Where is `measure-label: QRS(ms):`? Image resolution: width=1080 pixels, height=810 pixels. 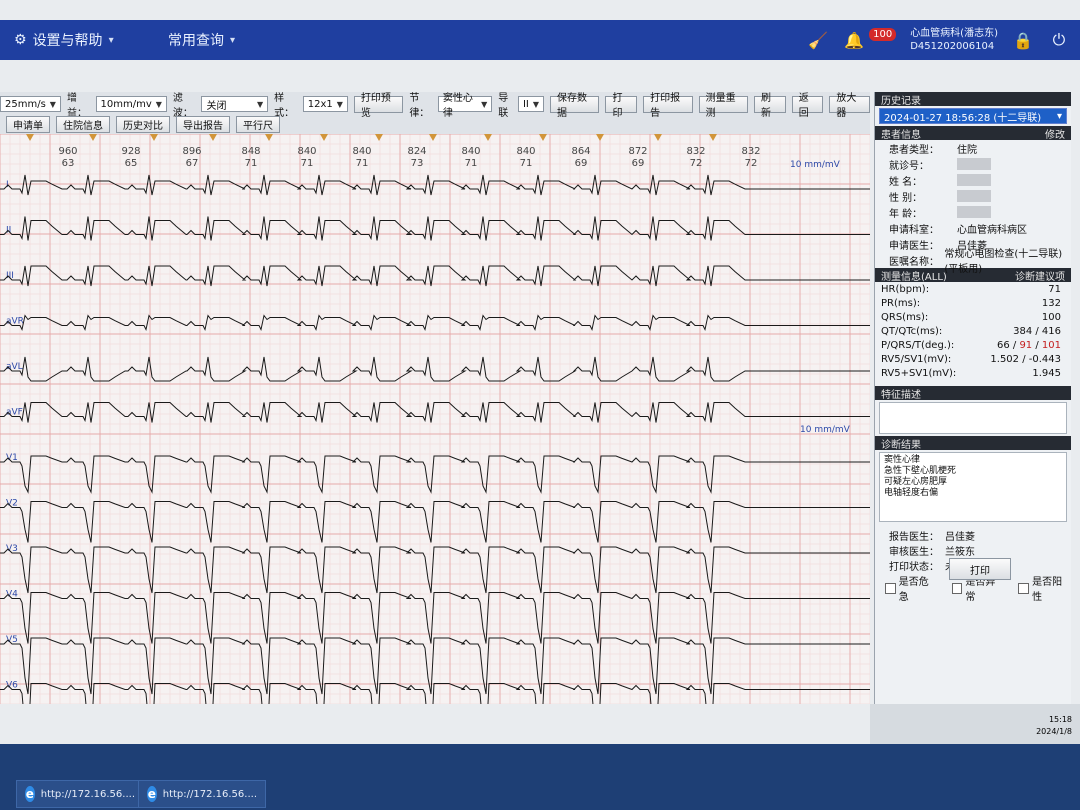
measure-label: QRS(ms): is located at coordinates (905, 317).